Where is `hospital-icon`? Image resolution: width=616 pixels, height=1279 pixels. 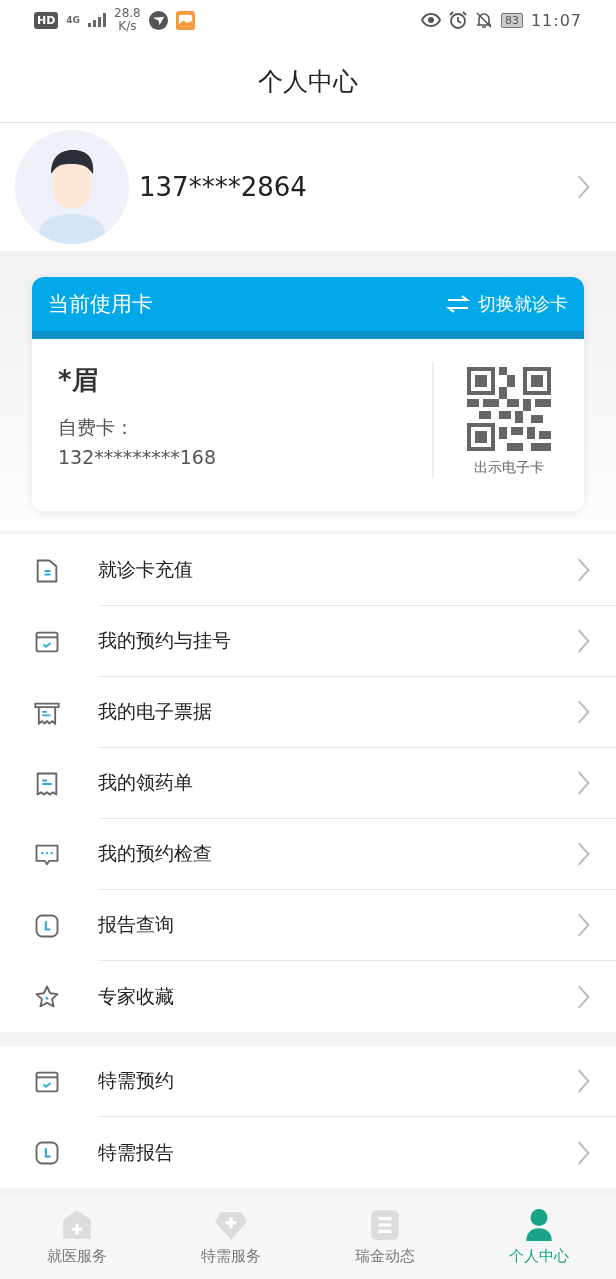 hospital-icon is located at coordinates (77, 1225).